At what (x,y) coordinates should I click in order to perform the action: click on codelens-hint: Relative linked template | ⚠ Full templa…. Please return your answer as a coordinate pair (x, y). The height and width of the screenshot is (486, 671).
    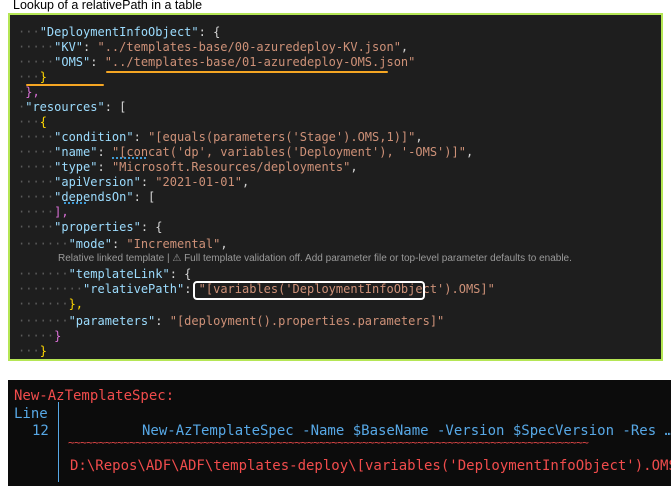
    Looking at the image, I should click on (315, 258).